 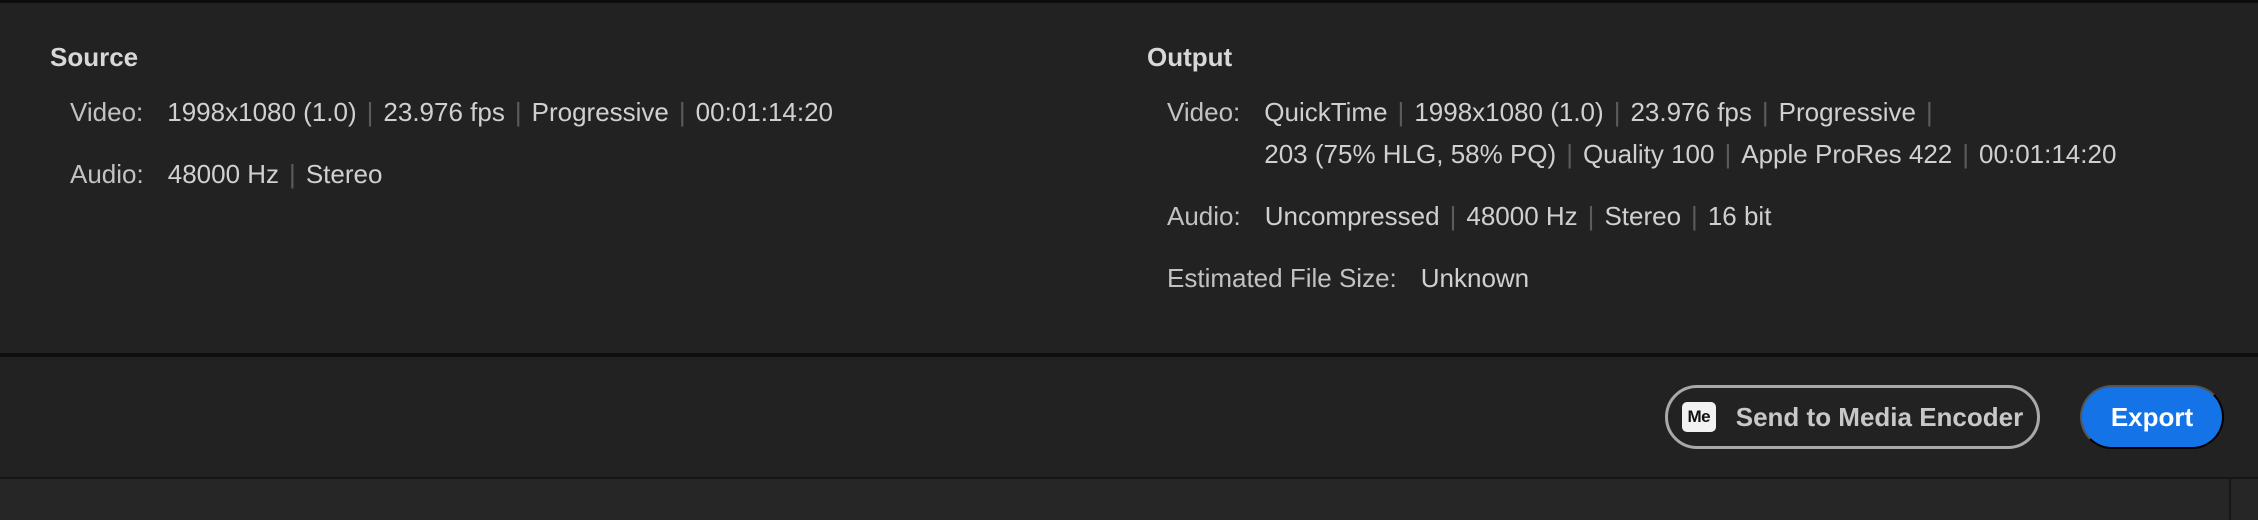 I want to click on bottom-strip, so click(x=1129, y=499).